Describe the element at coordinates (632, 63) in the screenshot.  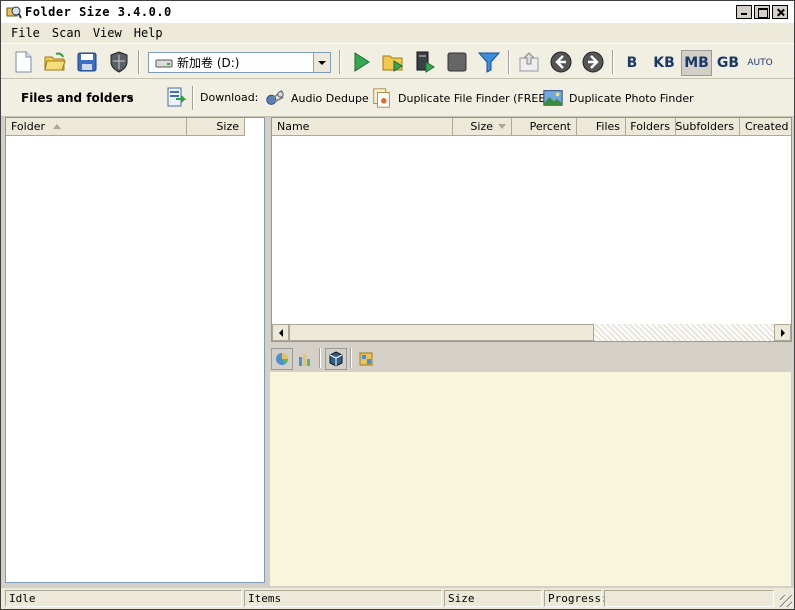
I see `unit-b-button: B` at that location.